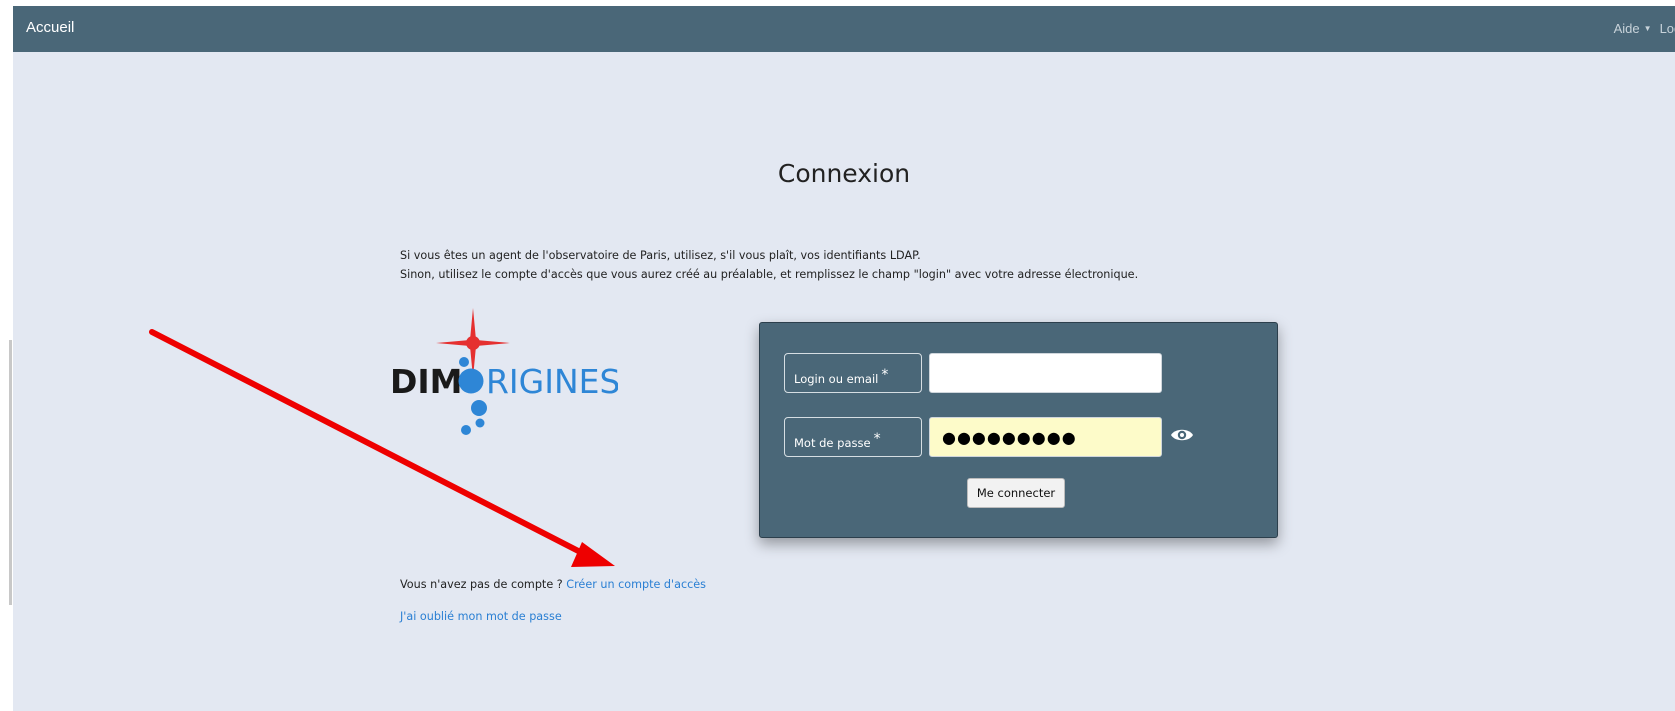  What do you see at coordinates (836, 379) in the screenshot?
I see `login-label-text: Login ou email` at bounding box center [836, 379].